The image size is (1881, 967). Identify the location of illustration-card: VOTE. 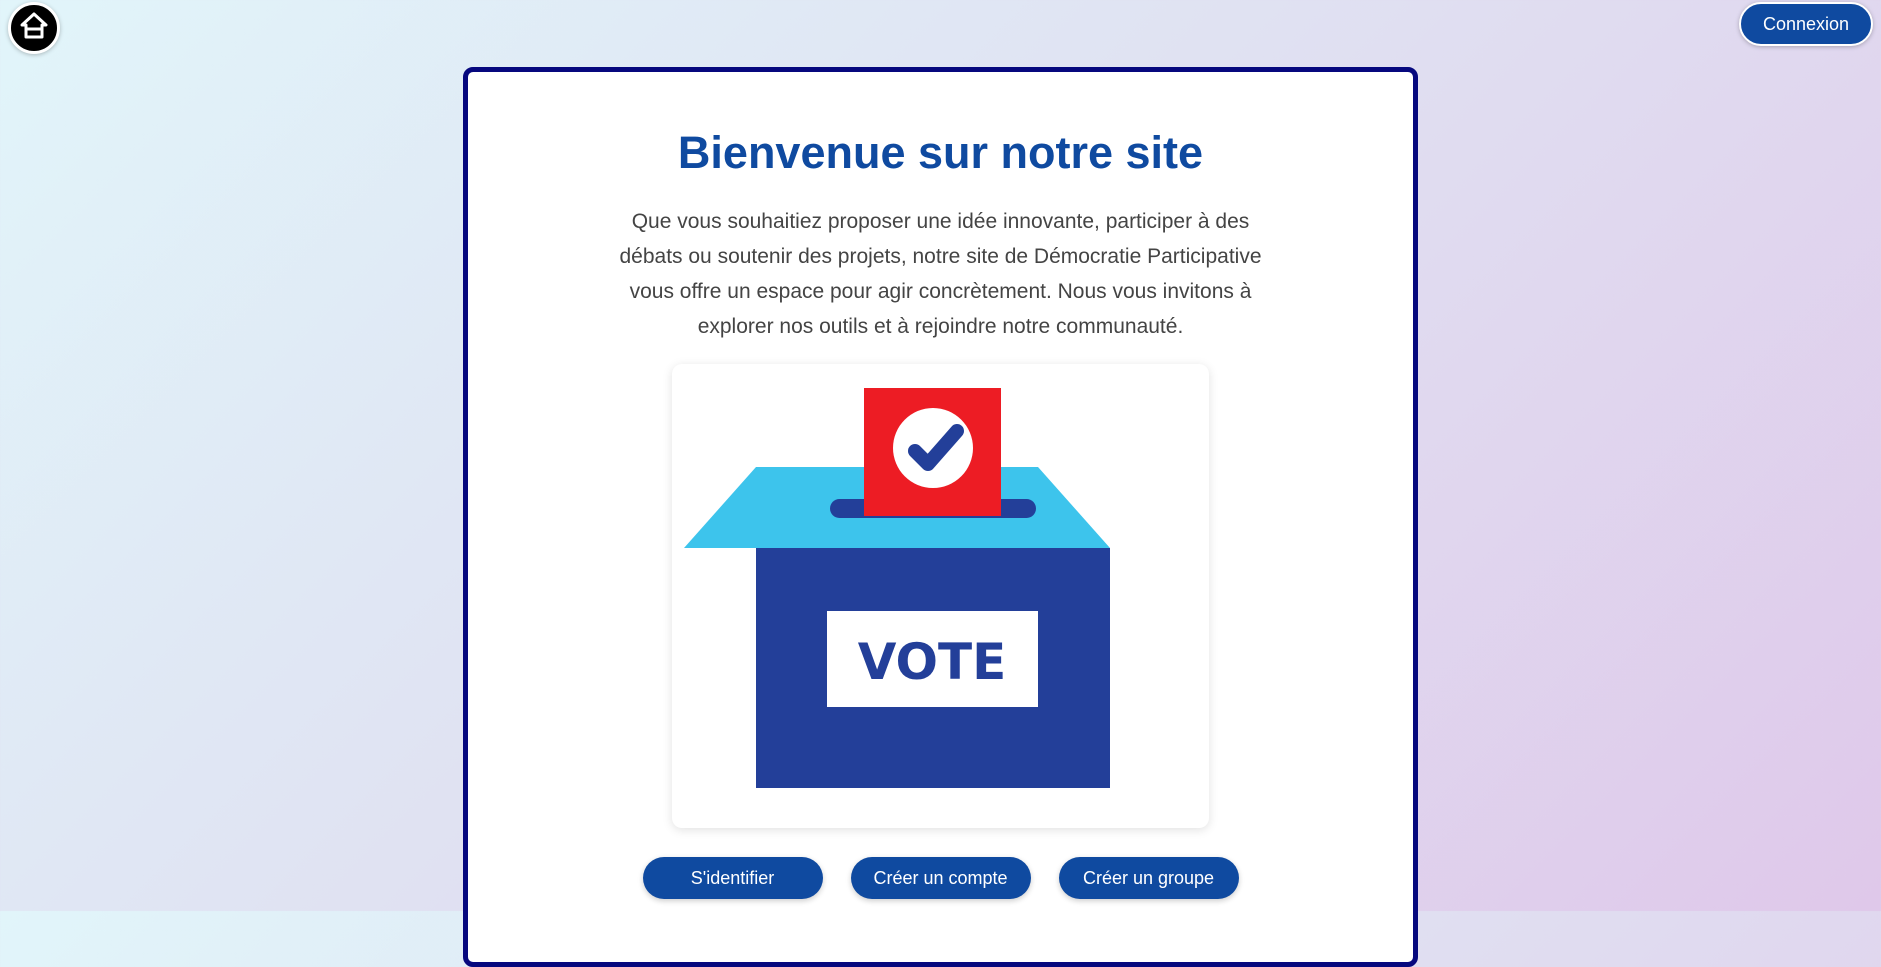
(940, 596).